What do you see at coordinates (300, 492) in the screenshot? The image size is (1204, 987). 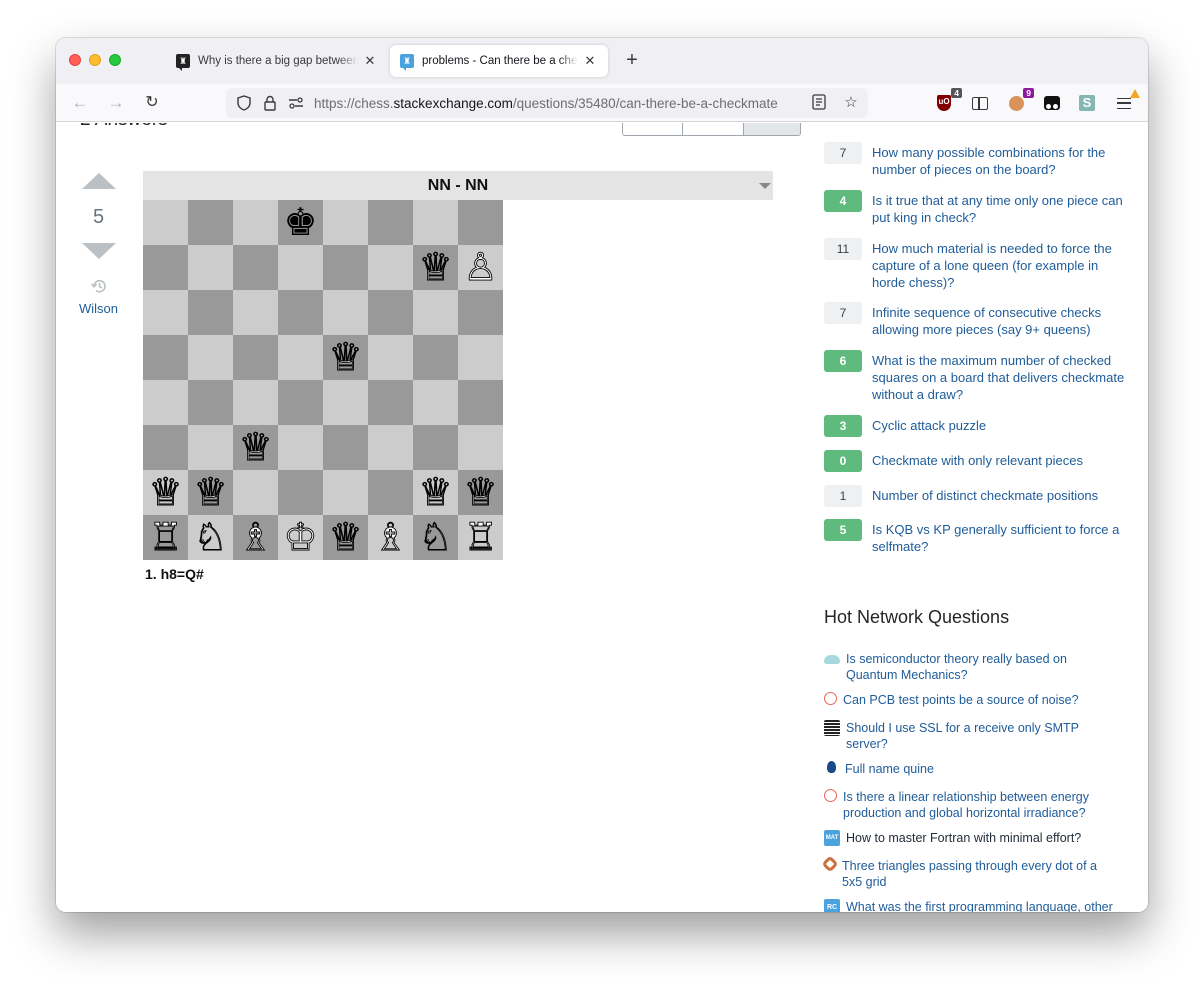 I see `square-d2` at bounding box center [300, 492].